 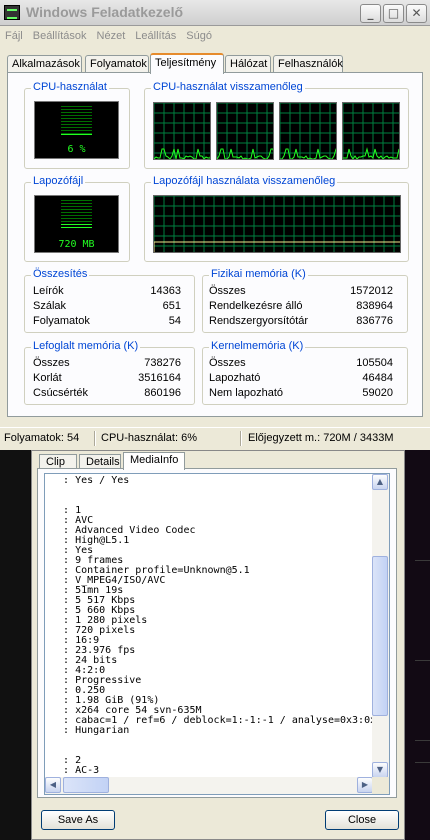 What do you see at coordinates (78, 820) in the screenshot?
I see `save-as-button: Save As` at bounding box center [78, 820].